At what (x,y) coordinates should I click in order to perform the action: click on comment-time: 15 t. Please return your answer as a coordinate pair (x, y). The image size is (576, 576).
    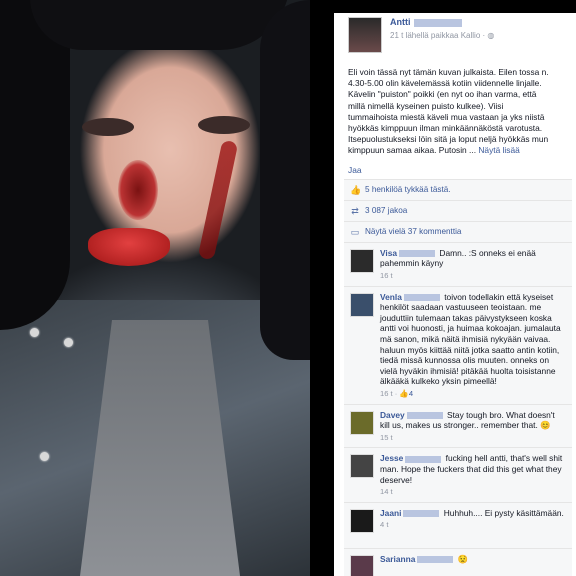
    Looking at the image, I should click on (473, 438).